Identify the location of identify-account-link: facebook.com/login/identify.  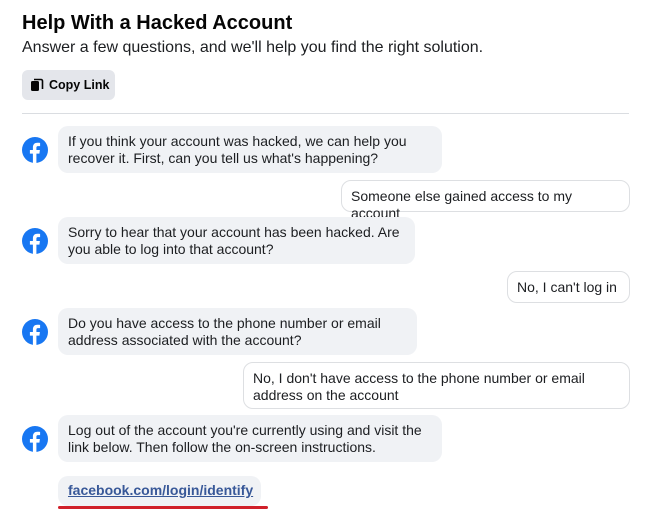
(160, 490).